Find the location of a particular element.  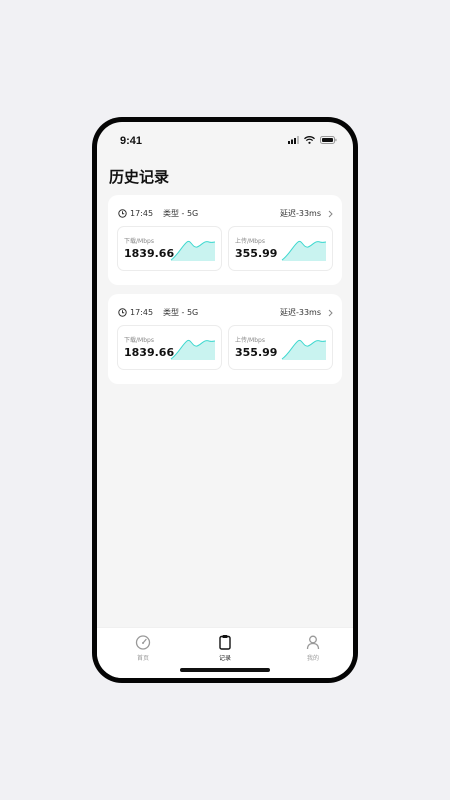

status-icons is located at coordinates (312, 140).